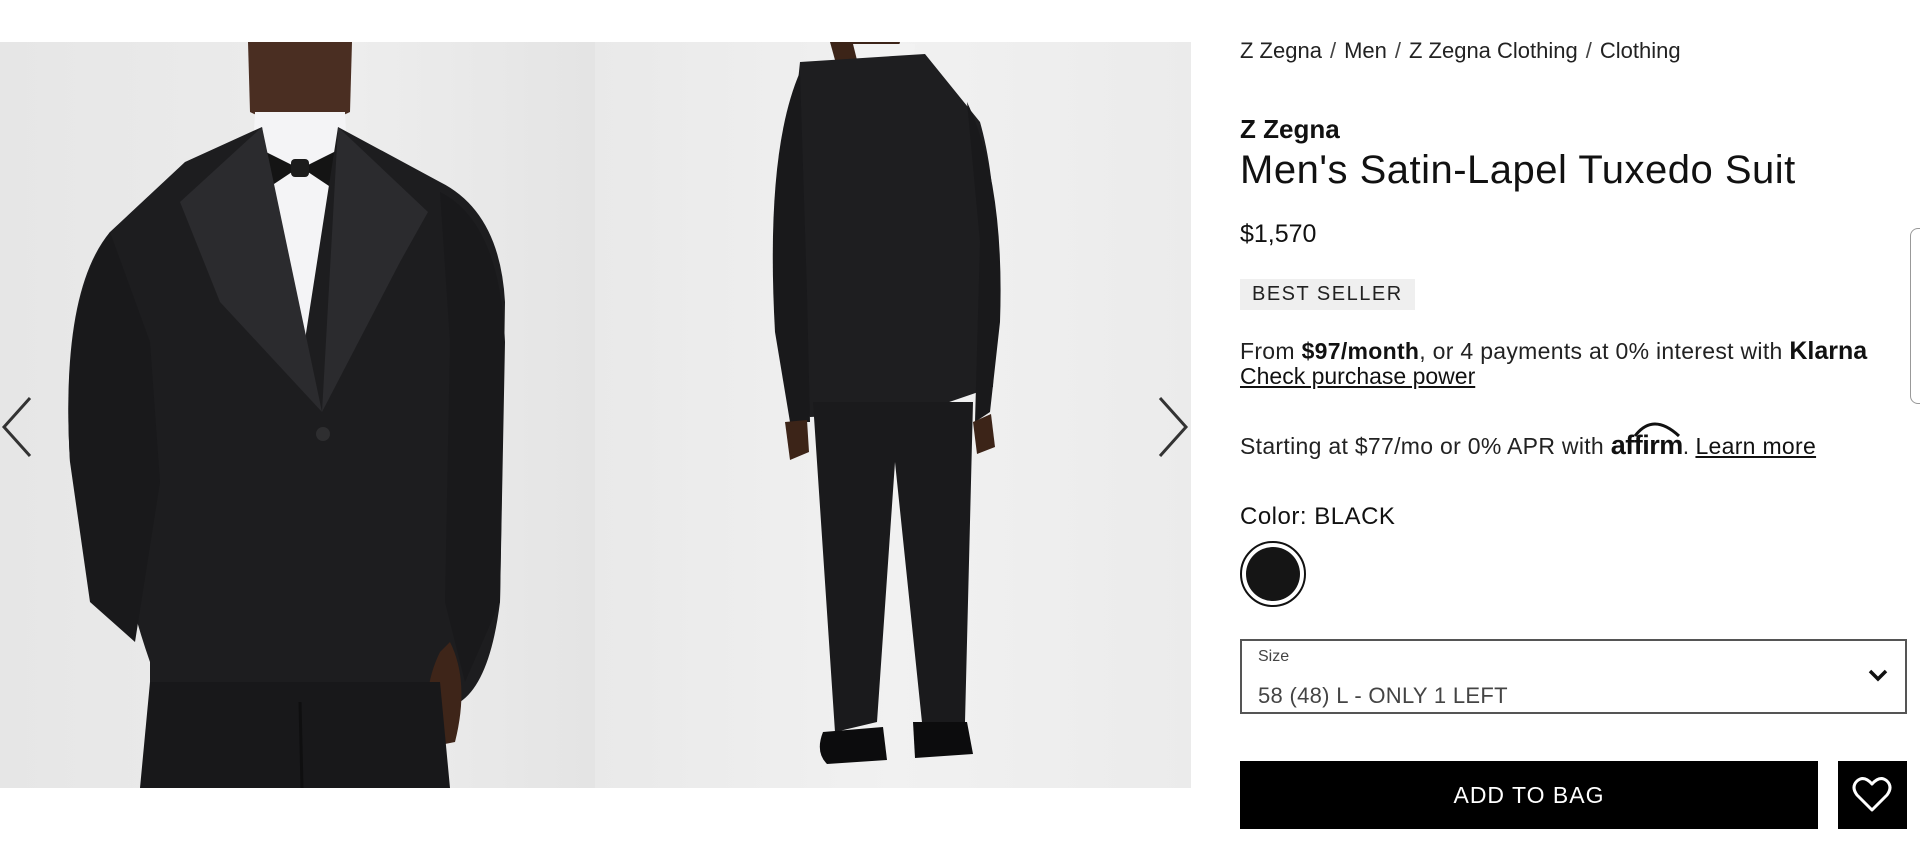 This screenshot has width=1920, height=865. I want to click on heart-icon, so click(1872, 794).